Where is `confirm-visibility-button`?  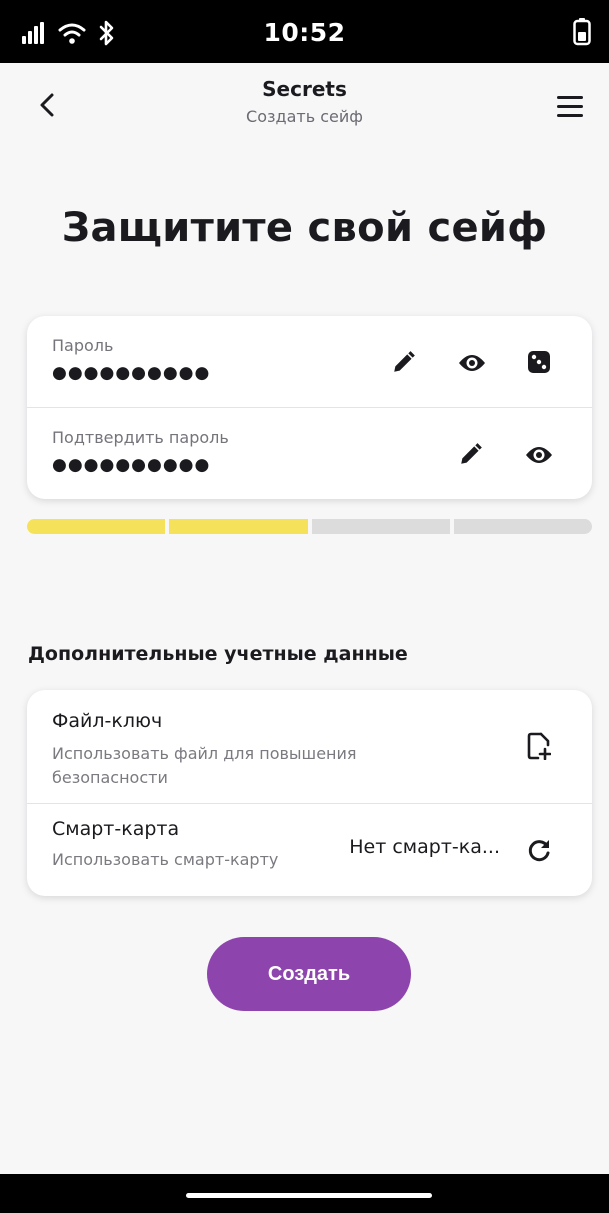
confirm-visibility-button is located at coordinates (539, 455).